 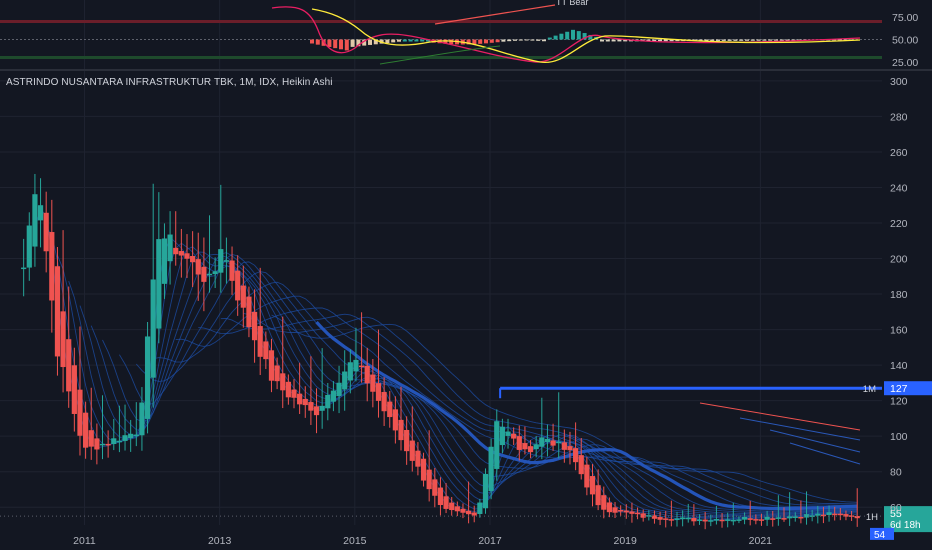 I want to click on price-axis: 300 280 260 240 220 200 180 160 140 120 100 80 60, so click(x=899, y=295).